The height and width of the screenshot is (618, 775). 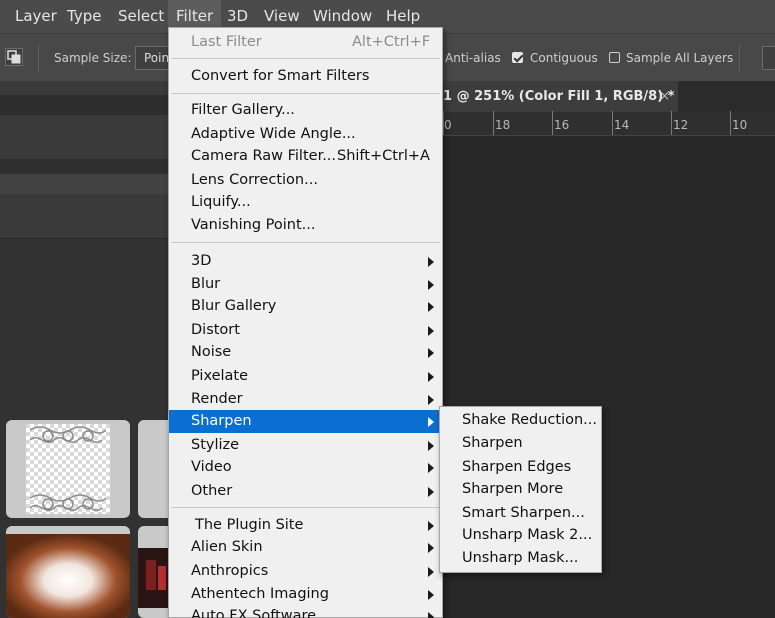 I want to click on menu-item-noise: Noise, so click(x=305, y=352).